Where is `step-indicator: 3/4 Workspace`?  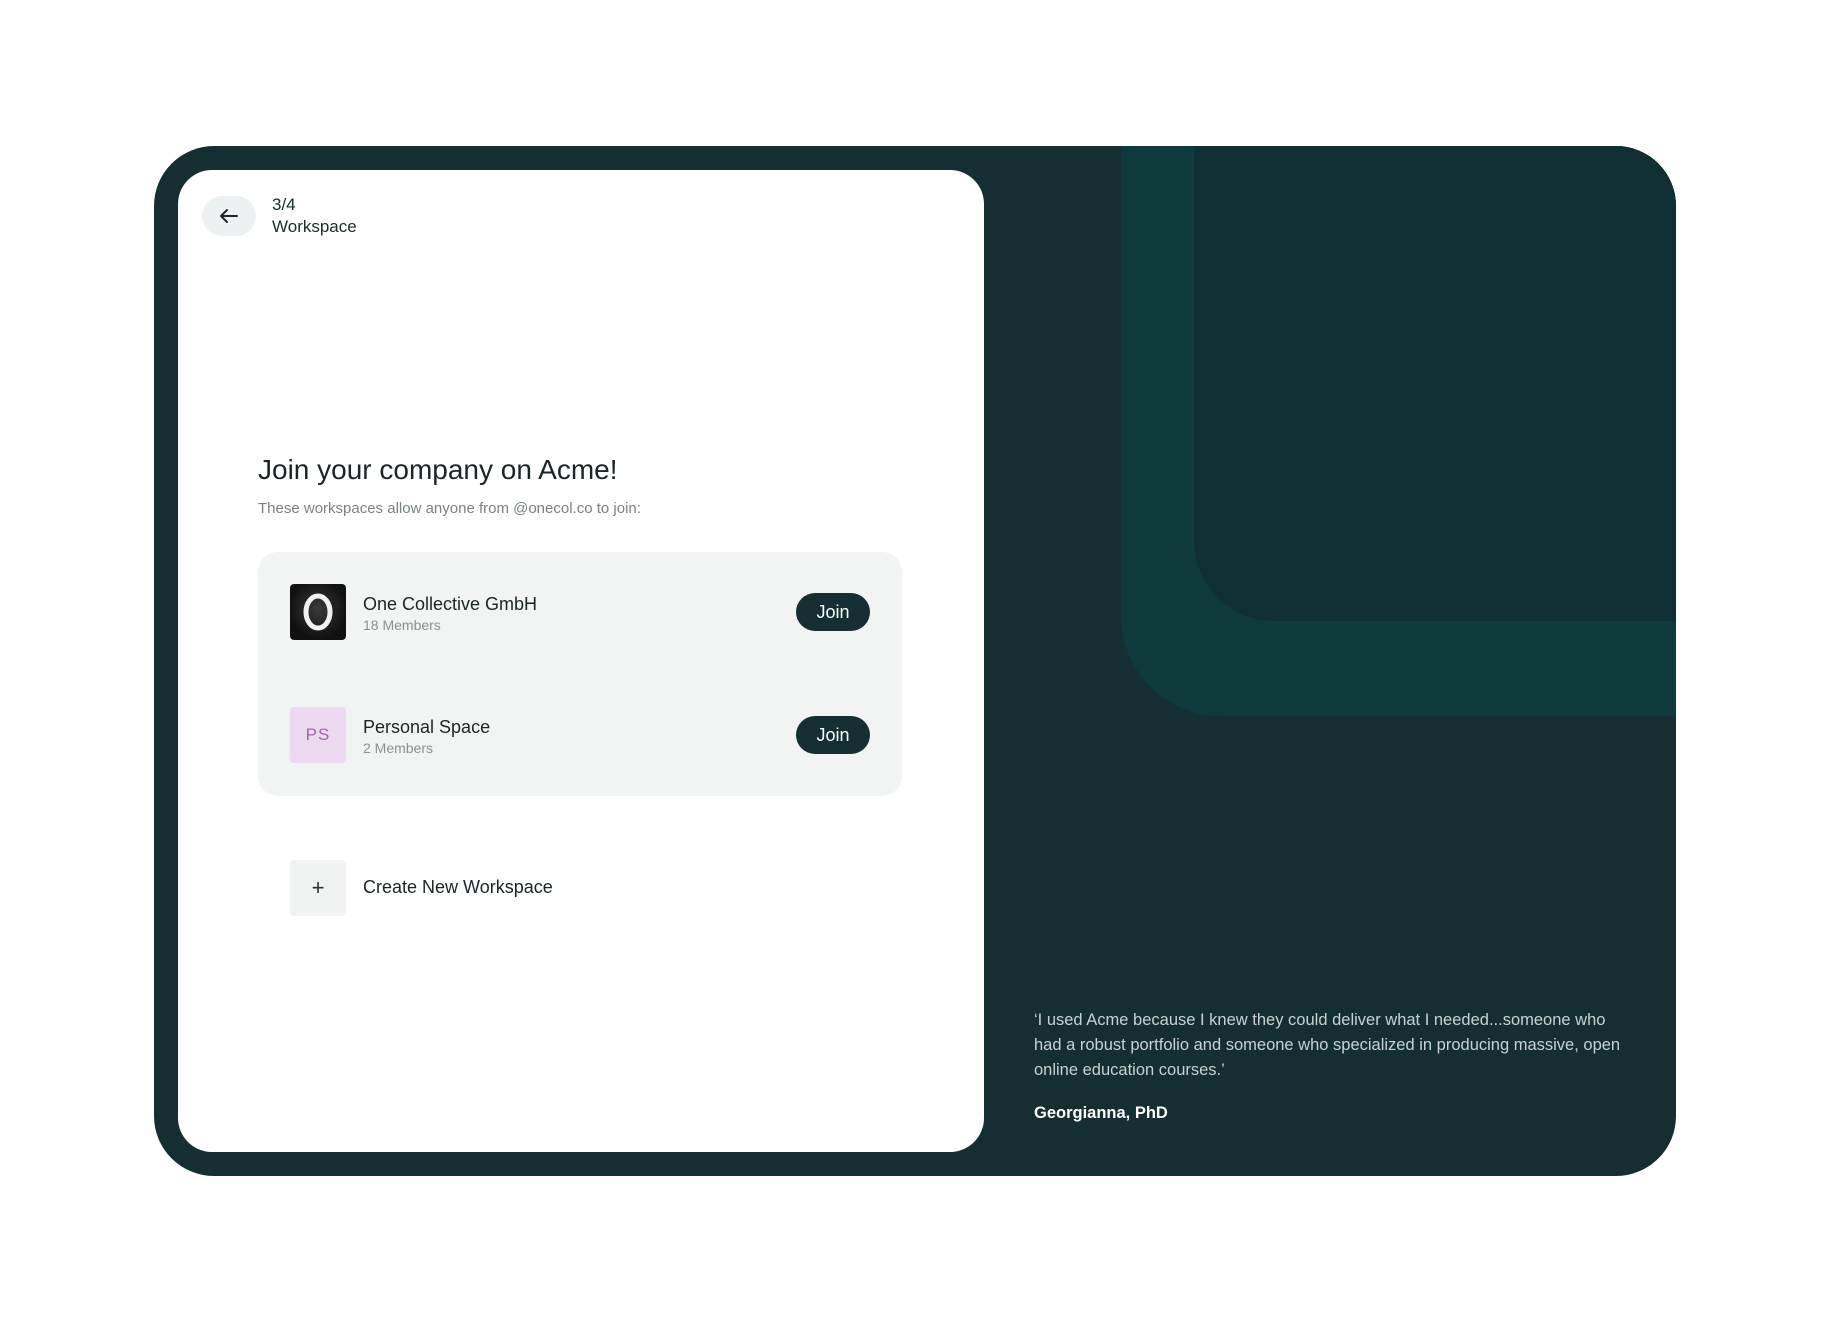
step-indicator: 3/4 Workspace is located at coordinates (314, 216).